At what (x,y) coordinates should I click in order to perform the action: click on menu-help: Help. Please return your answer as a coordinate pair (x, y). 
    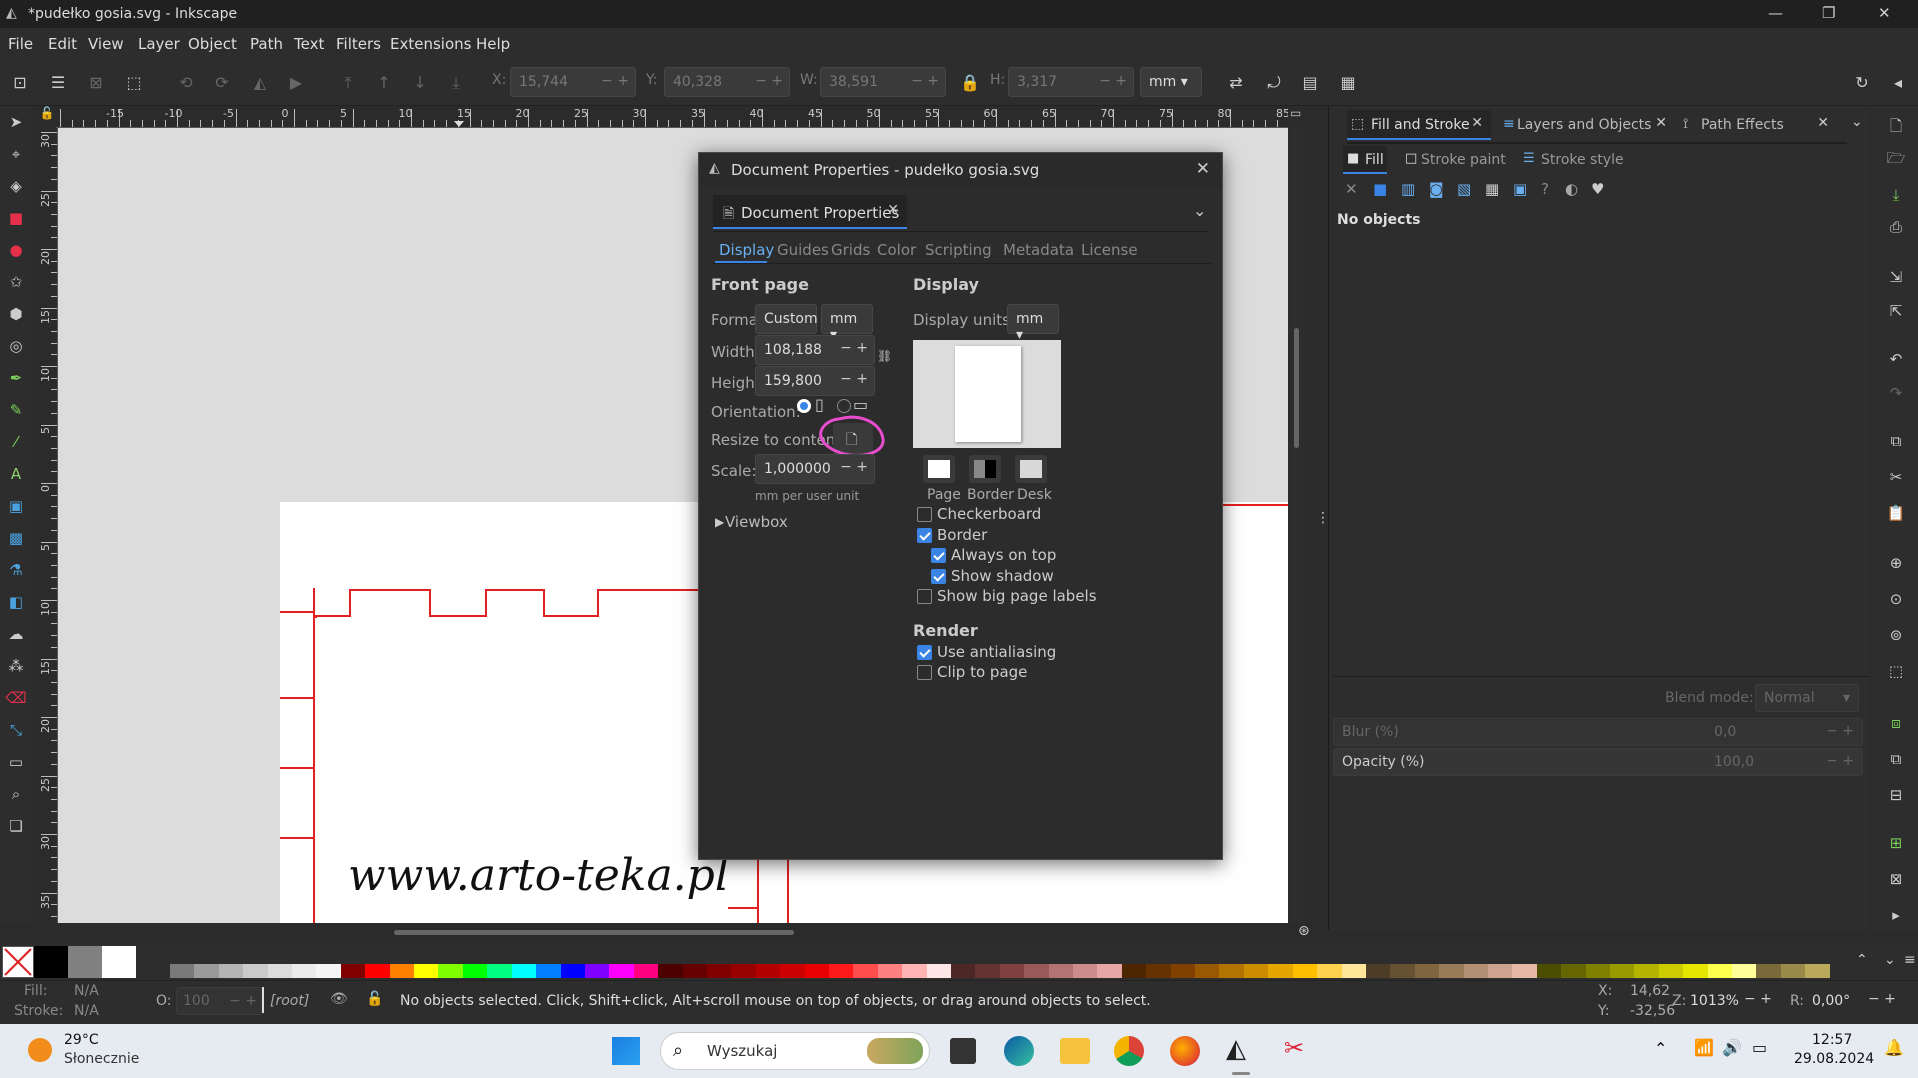
    Looking at the image, I should click on (493, 44).